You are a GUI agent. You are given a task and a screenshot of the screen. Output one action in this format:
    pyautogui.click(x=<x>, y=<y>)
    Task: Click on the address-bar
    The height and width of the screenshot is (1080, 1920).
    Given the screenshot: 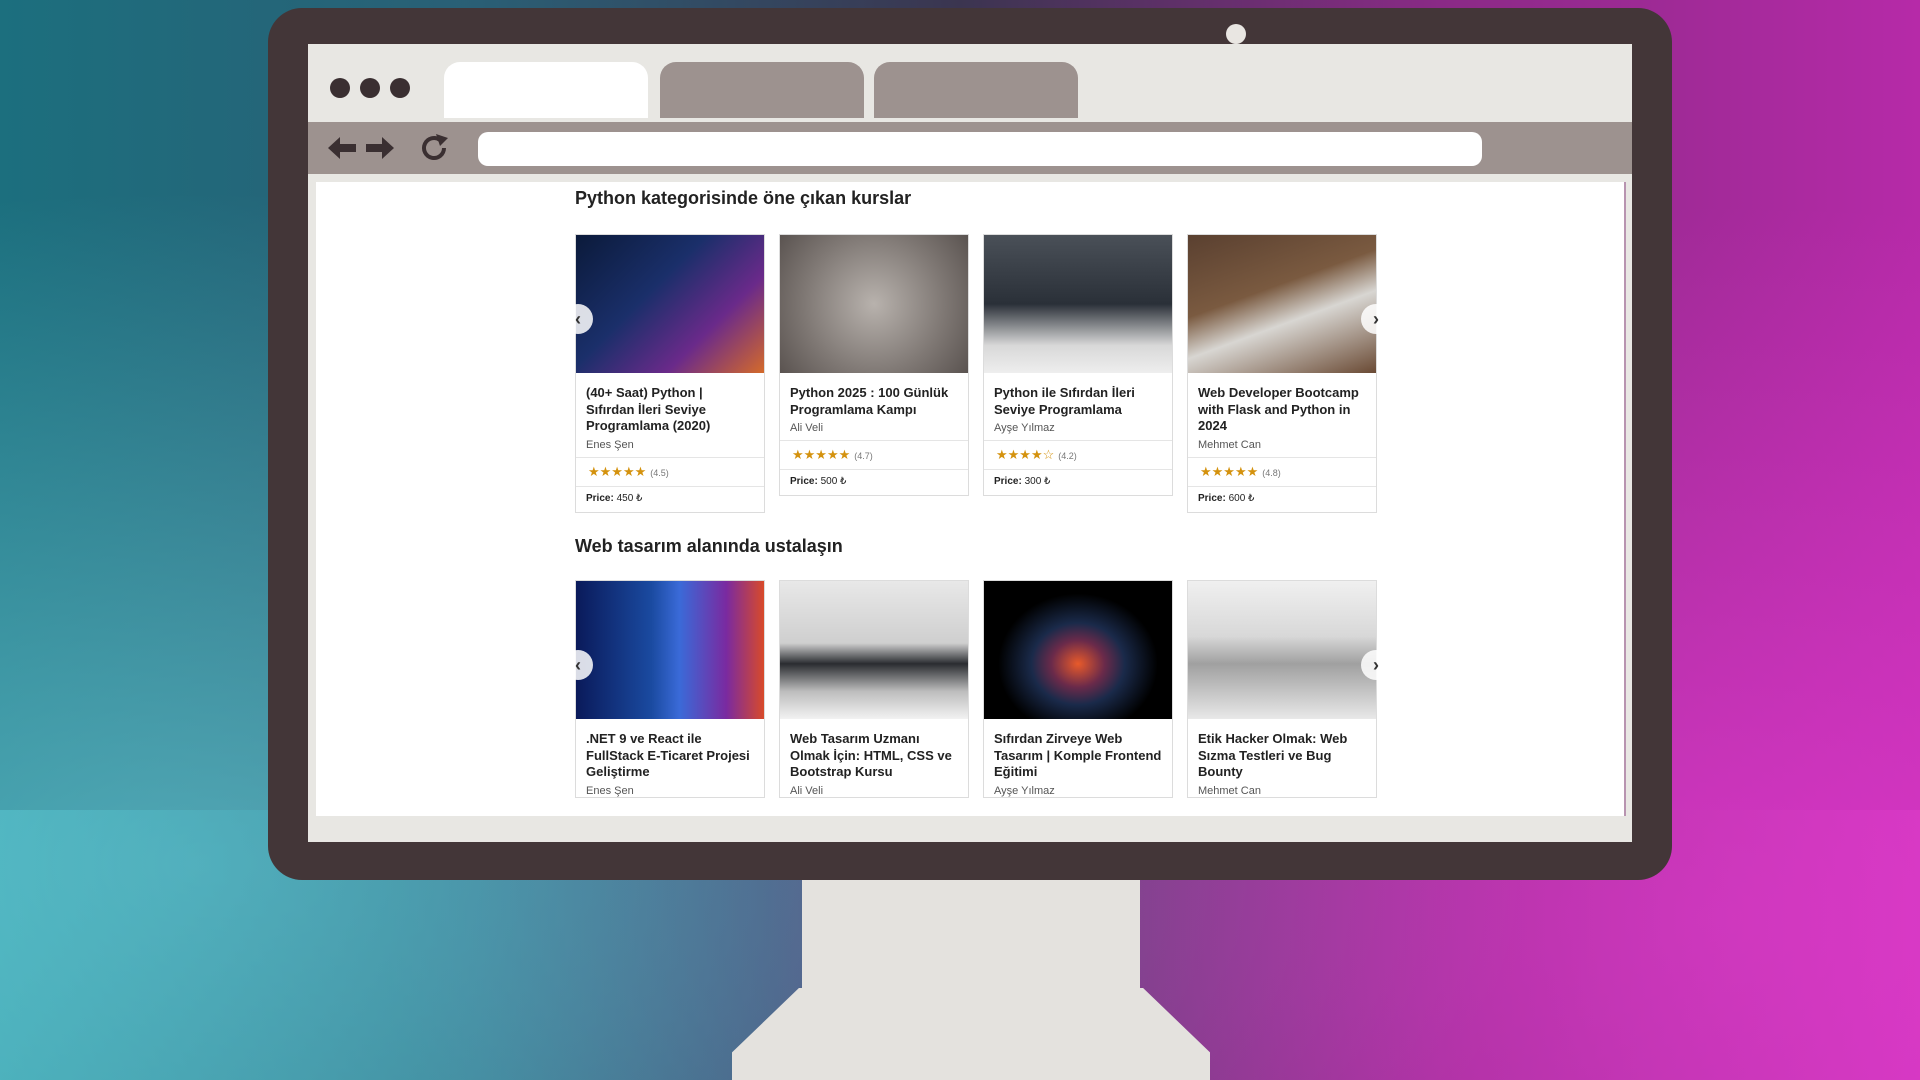 What is the action you would take?
    pyautogui.click(x=980, y=149)
    